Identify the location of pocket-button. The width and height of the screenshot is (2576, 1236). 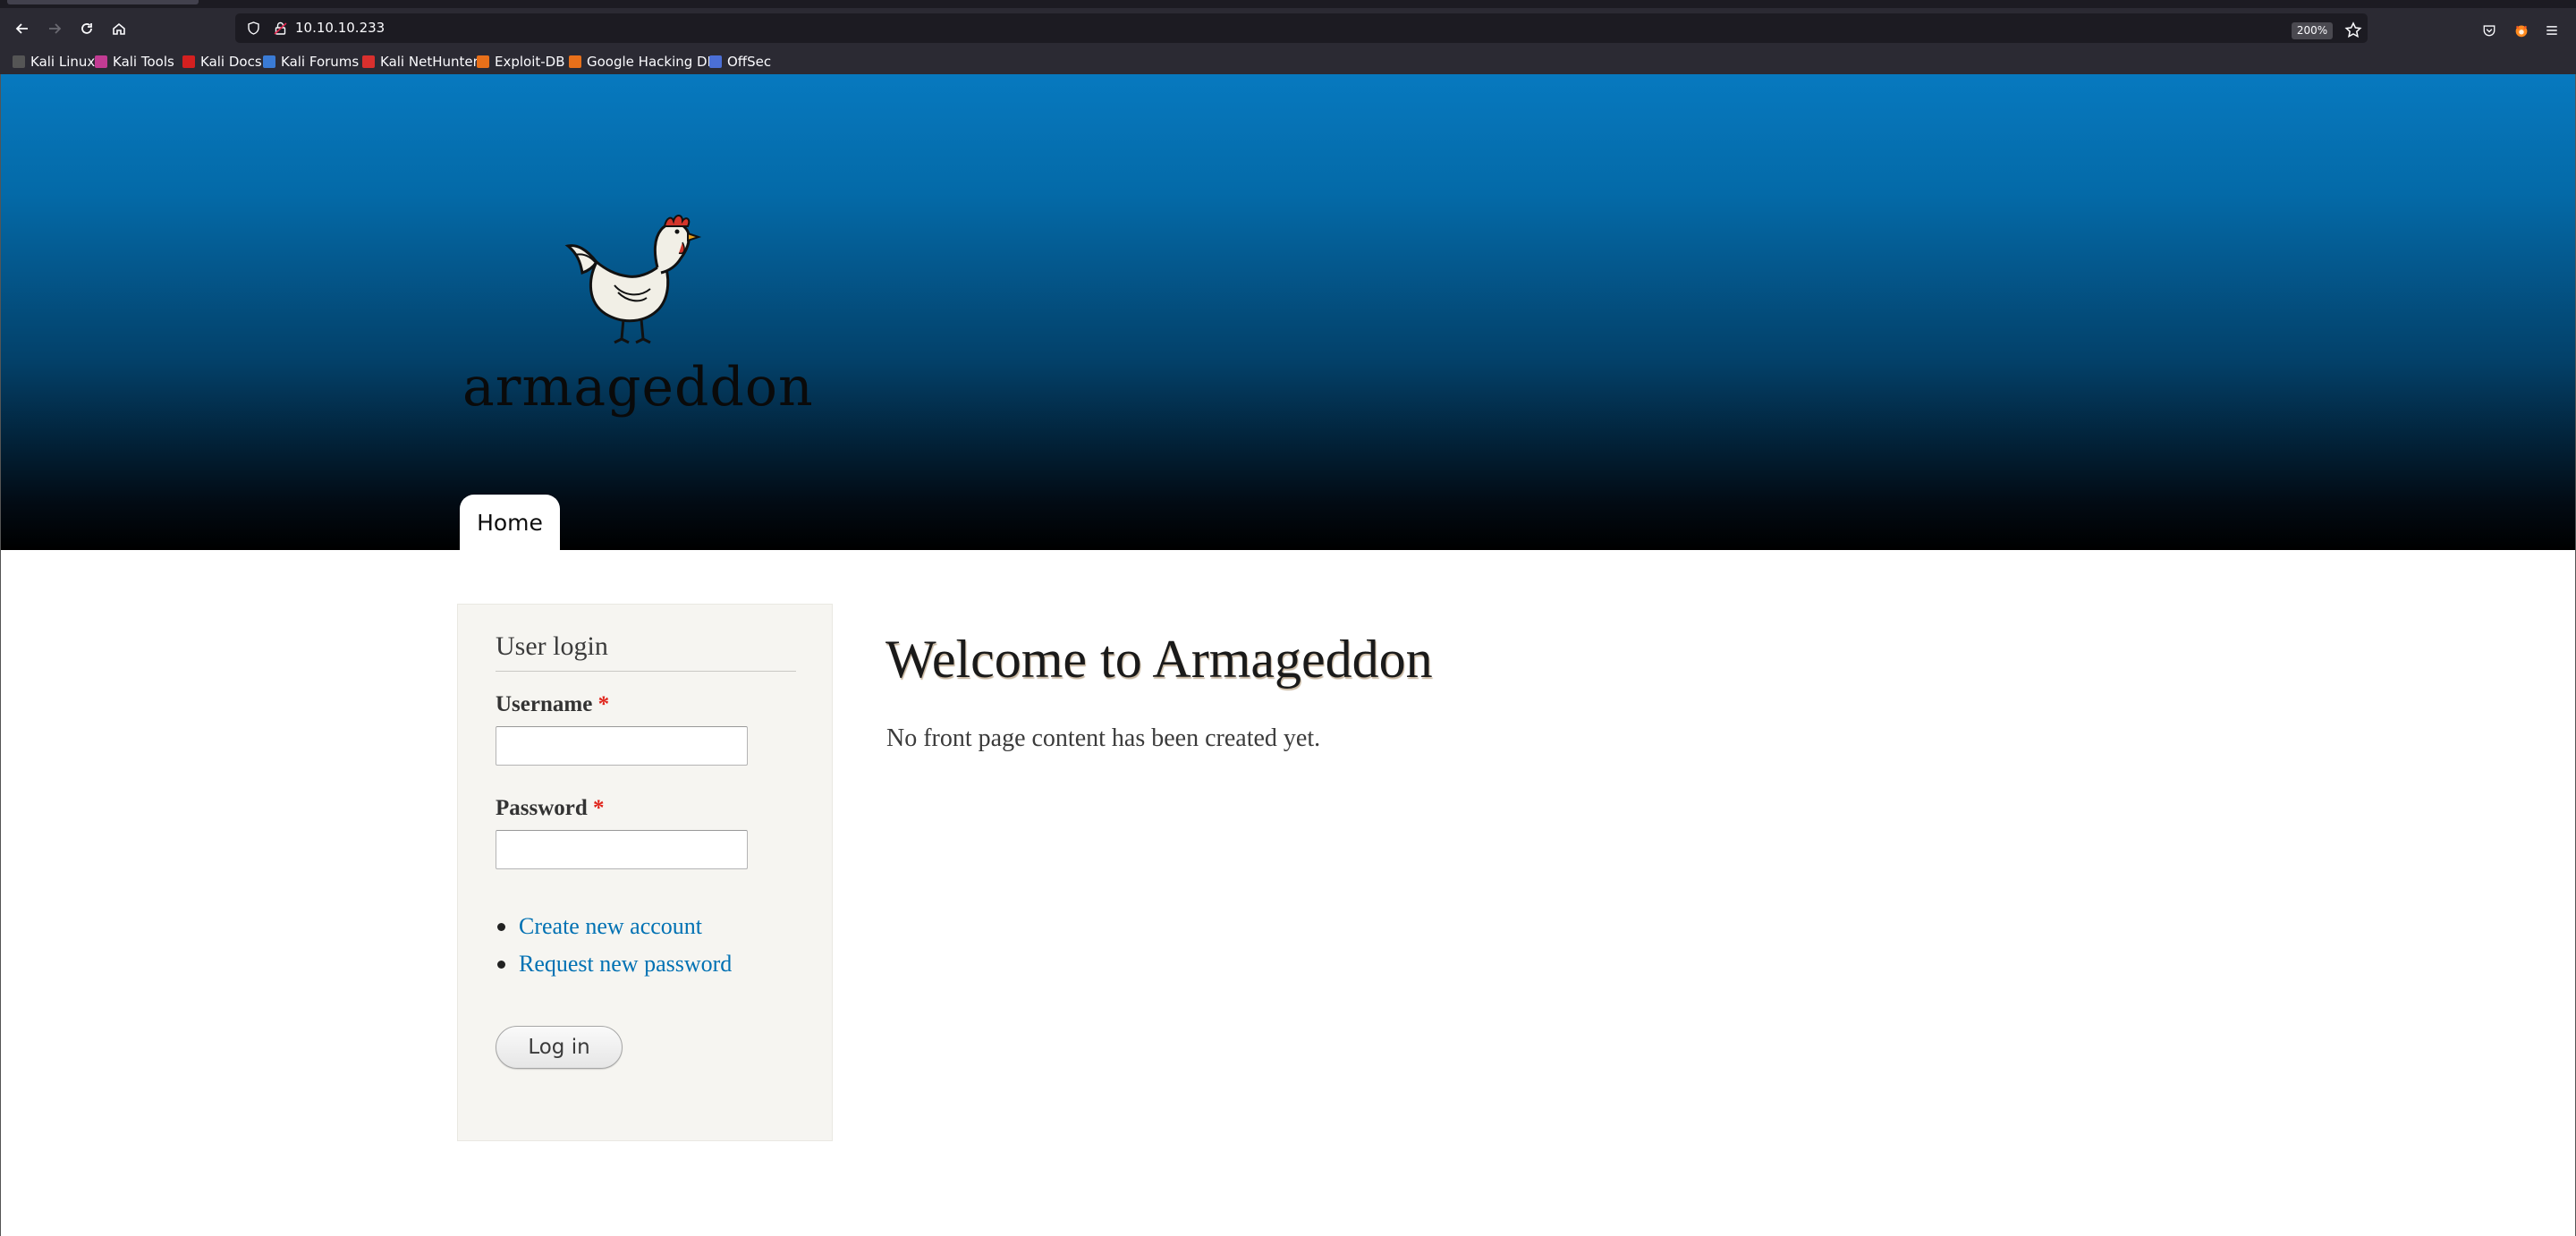
(2489, 30).